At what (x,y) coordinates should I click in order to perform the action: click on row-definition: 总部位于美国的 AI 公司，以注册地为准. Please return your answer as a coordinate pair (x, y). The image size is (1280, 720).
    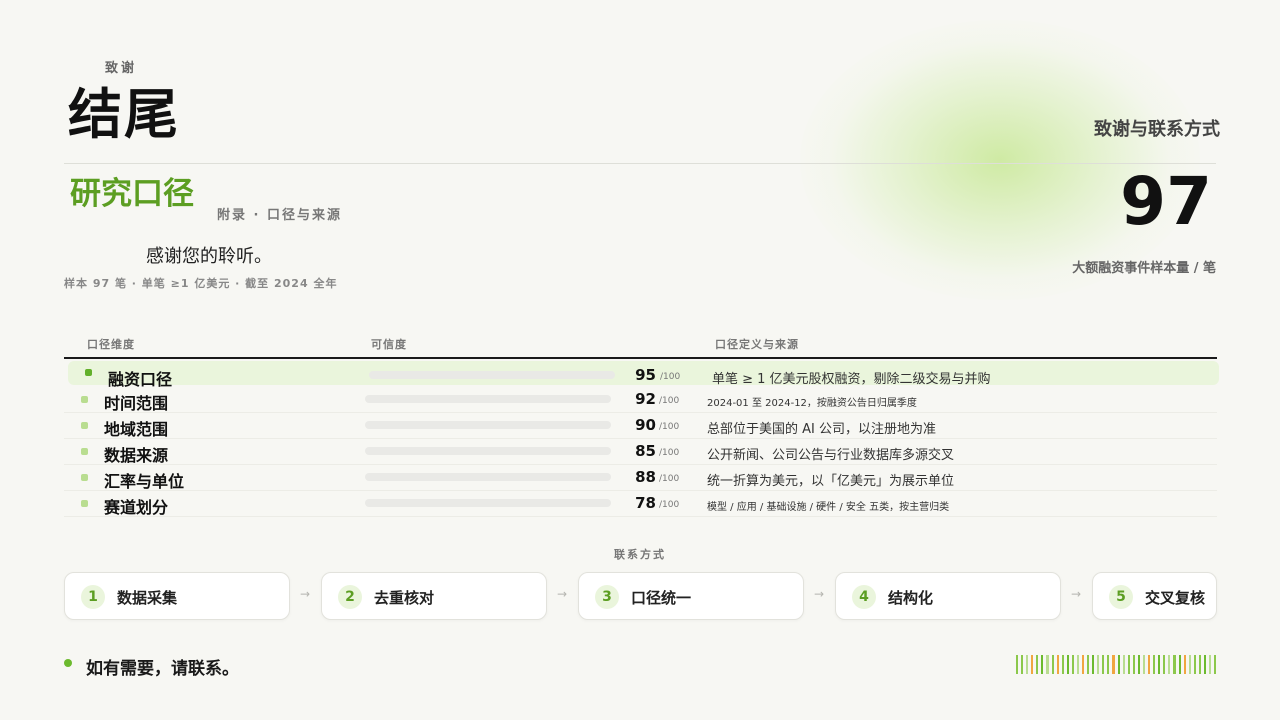
    Looking at the image, I should click on (821, 429).